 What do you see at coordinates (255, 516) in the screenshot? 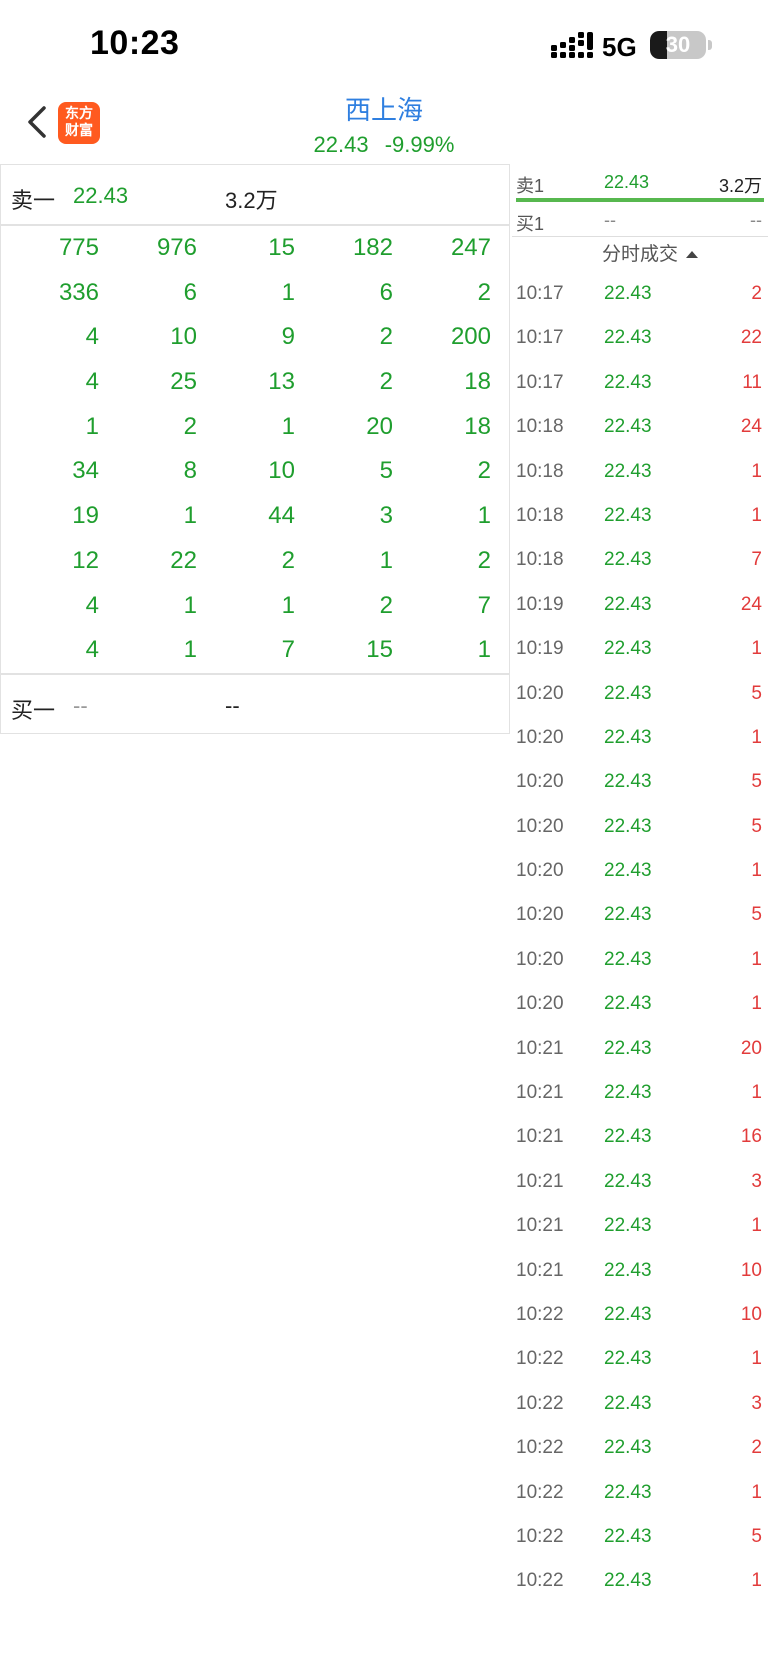
I see `queue-row: 19 1 44 3 1` at bounding box center [255, 516].